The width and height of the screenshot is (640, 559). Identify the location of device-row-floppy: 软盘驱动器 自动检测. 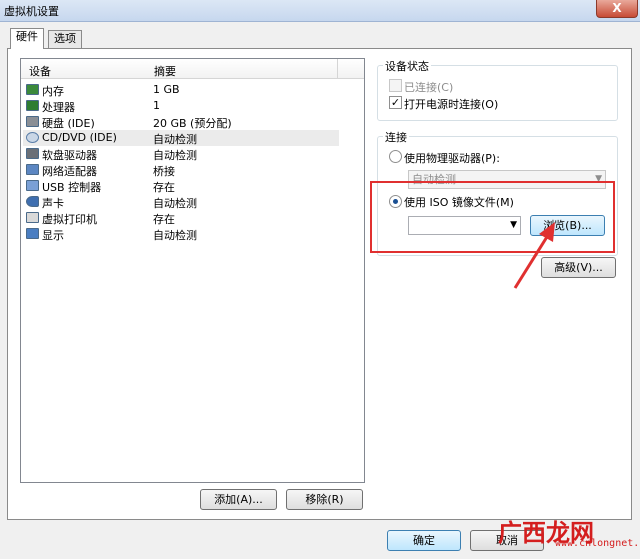
(181, 154).